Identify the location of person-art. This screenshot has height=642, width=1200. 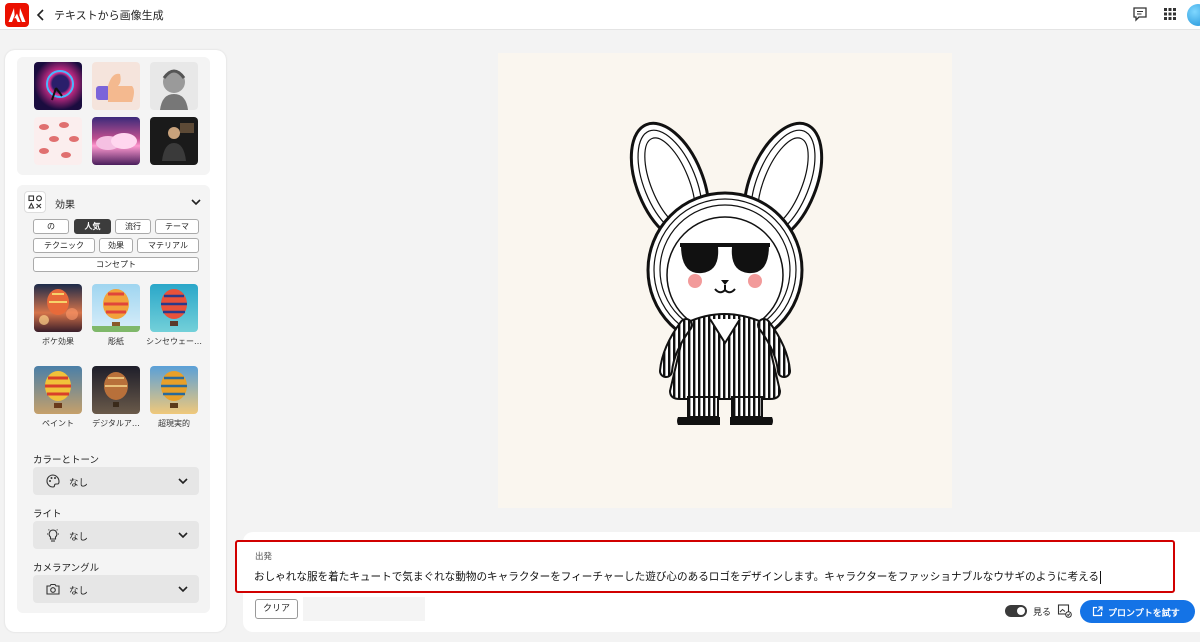
(178, 142).